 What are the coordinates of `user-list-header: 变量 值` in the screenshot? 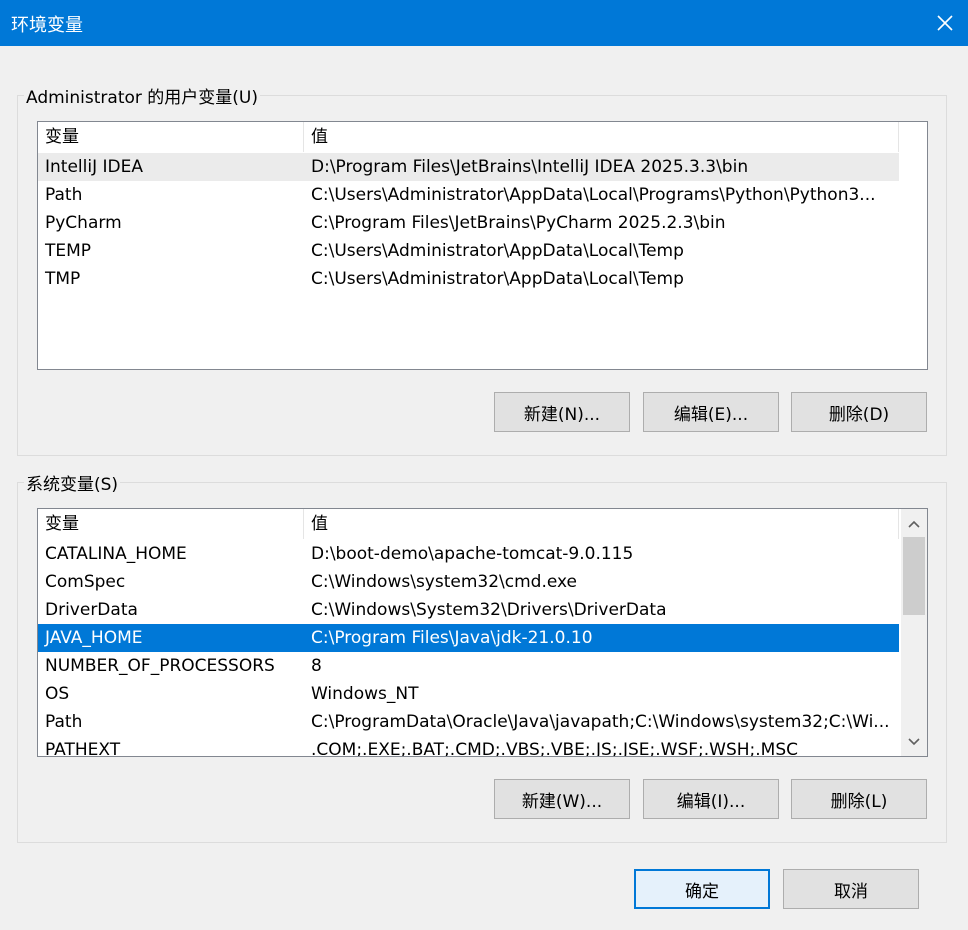 It's located at (468, 137).